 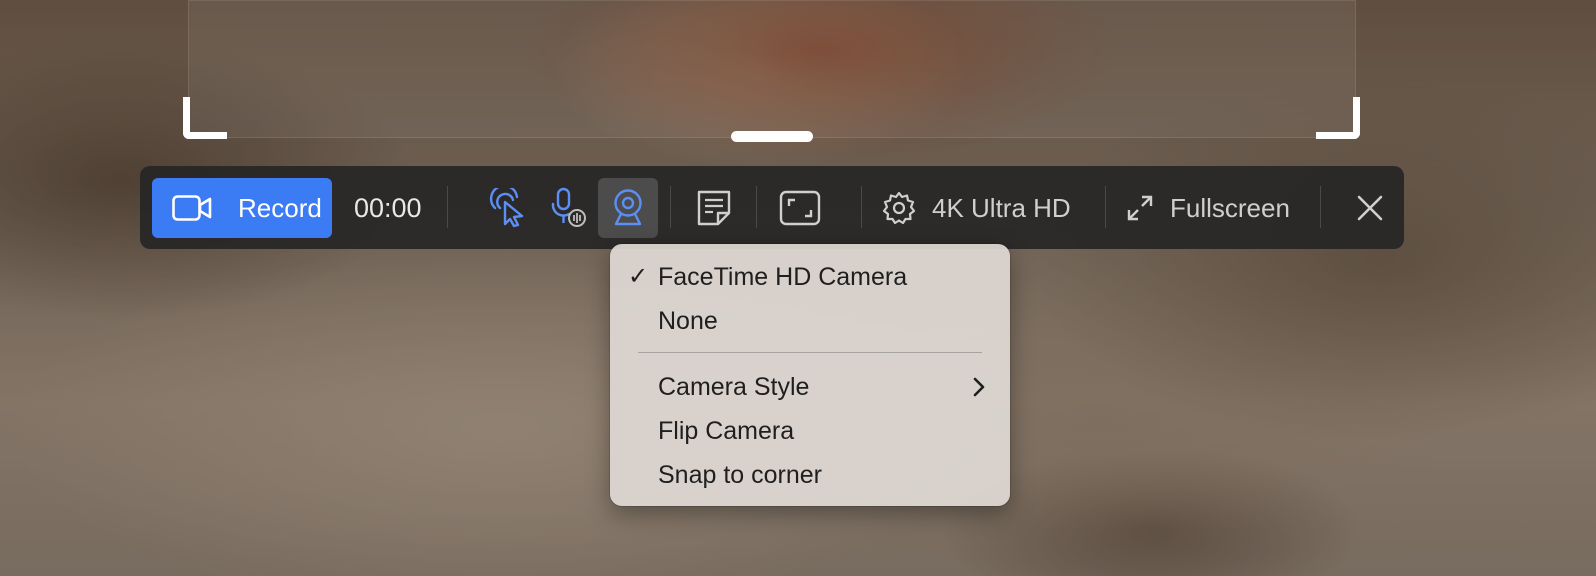 I want to click on checkmark-icon: ✓, so click(x=638, y=276).